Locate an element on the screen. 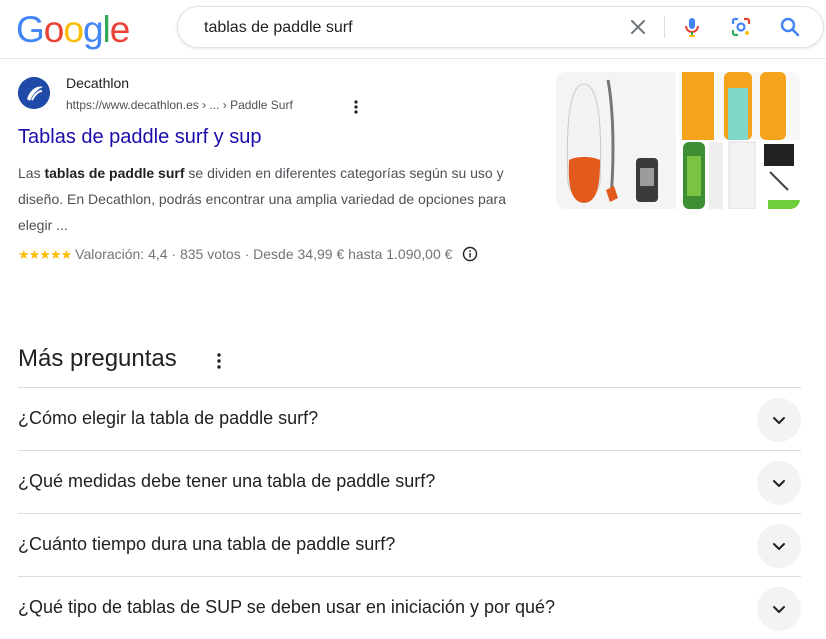  decathlon-logo-icon is located at coordinates (34, 93).